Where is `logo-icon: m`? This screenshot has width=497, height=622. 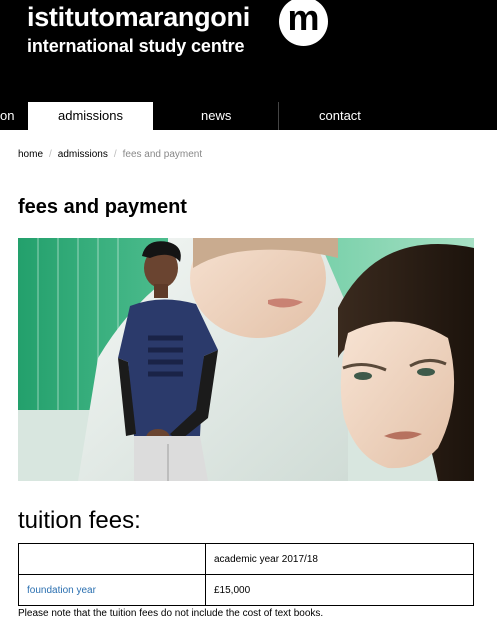
logo-icon: m is located at coordinates (303, 23).